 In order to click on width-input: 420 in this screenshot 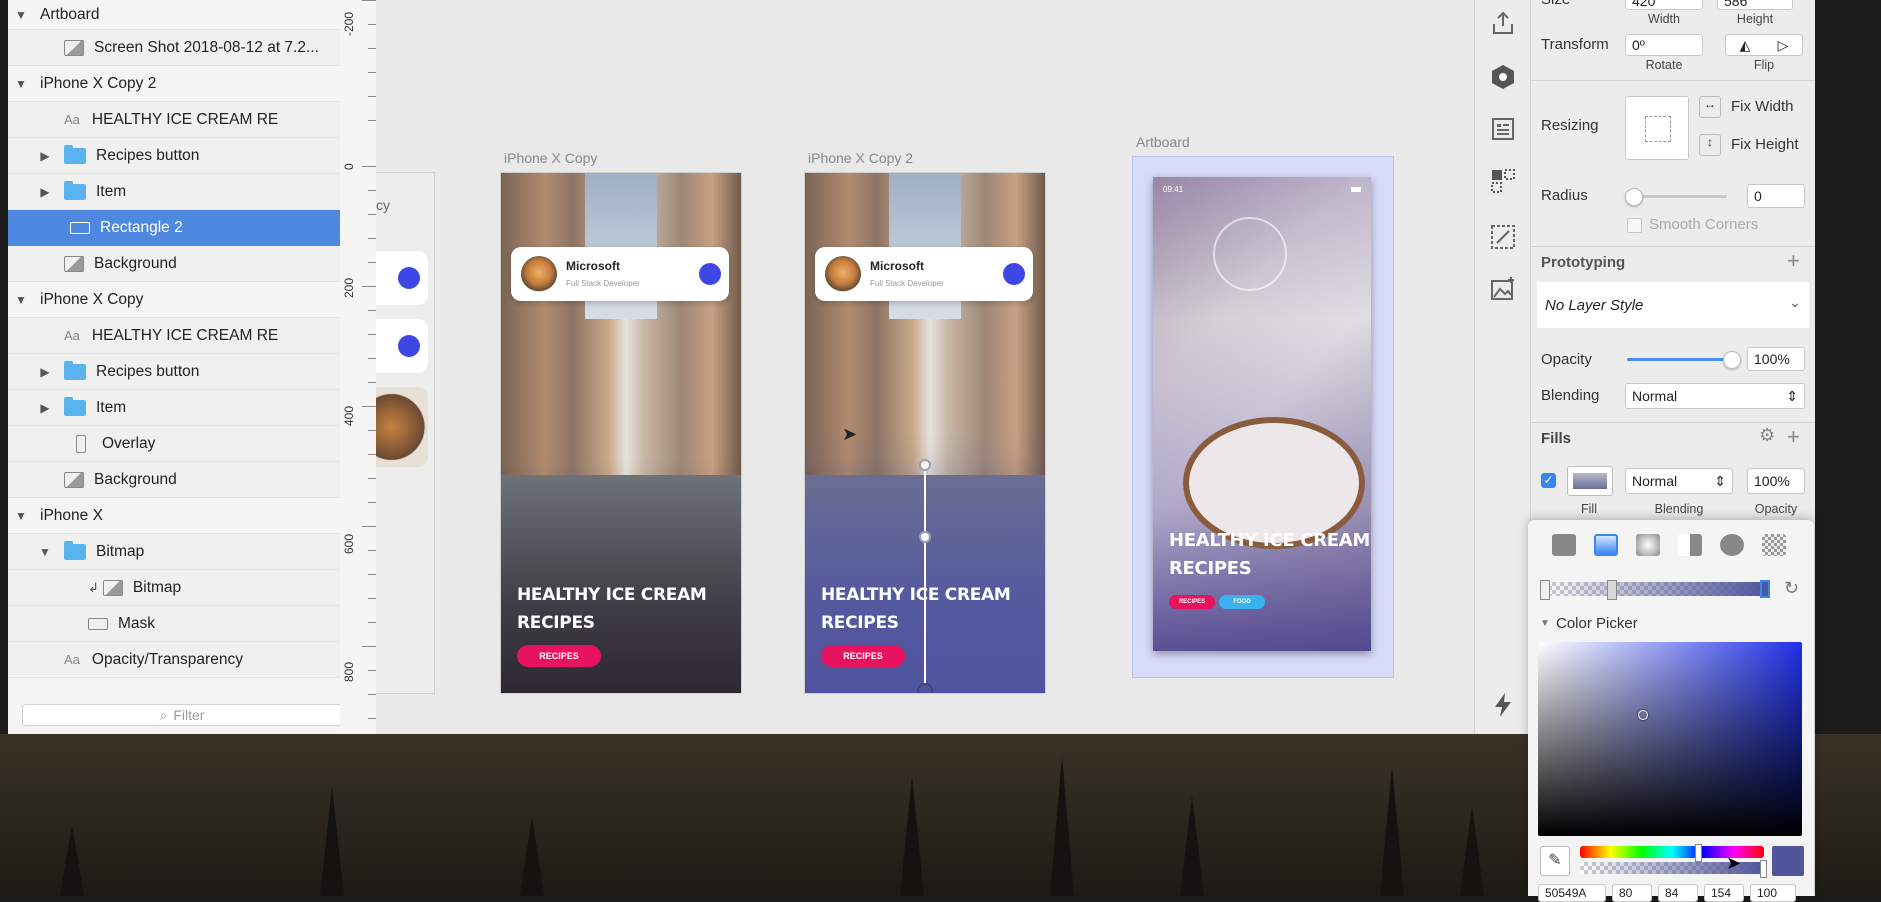, I will do `click(1664, 5)`.